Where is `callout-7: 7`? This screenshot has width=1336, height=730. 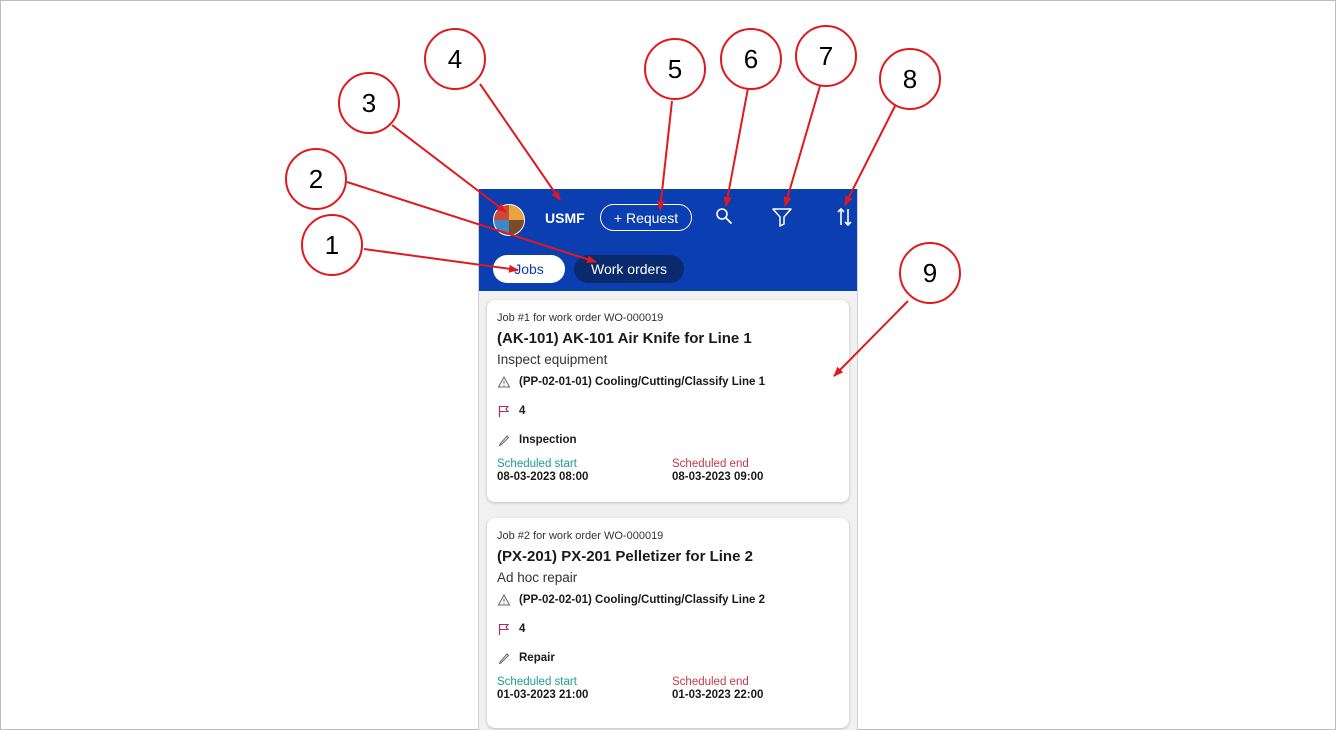 callout-7: 7 is located at coordinates (826, 56).